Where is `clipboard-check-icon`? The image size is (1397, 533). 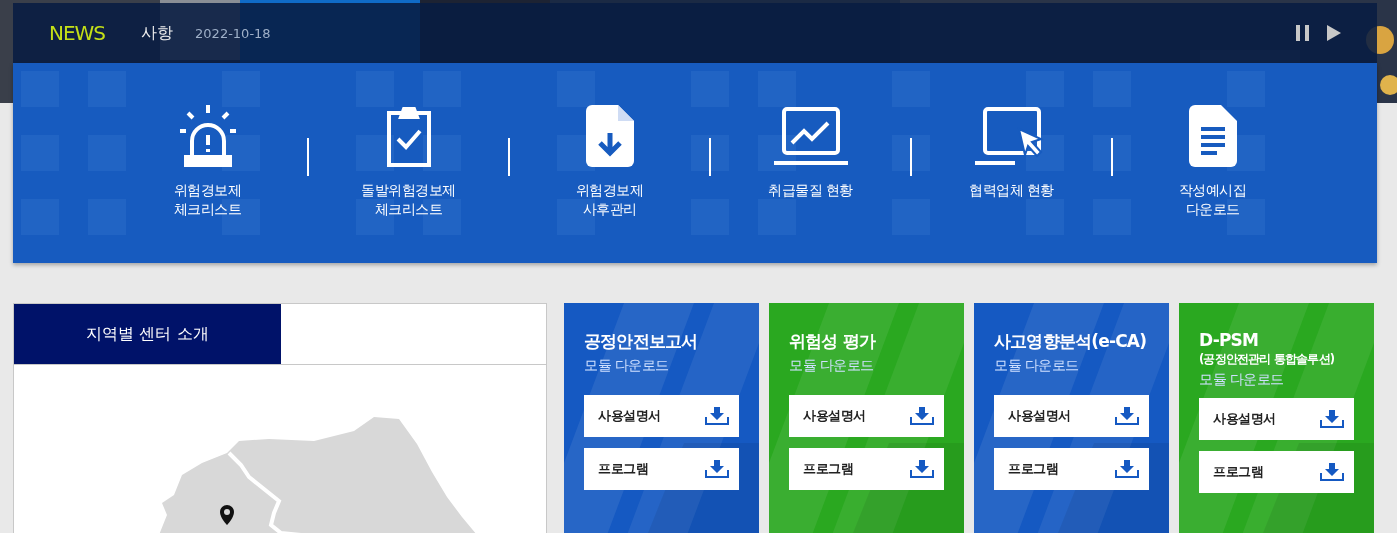 clipboard-check-icon is located at coordinates (408, 136).